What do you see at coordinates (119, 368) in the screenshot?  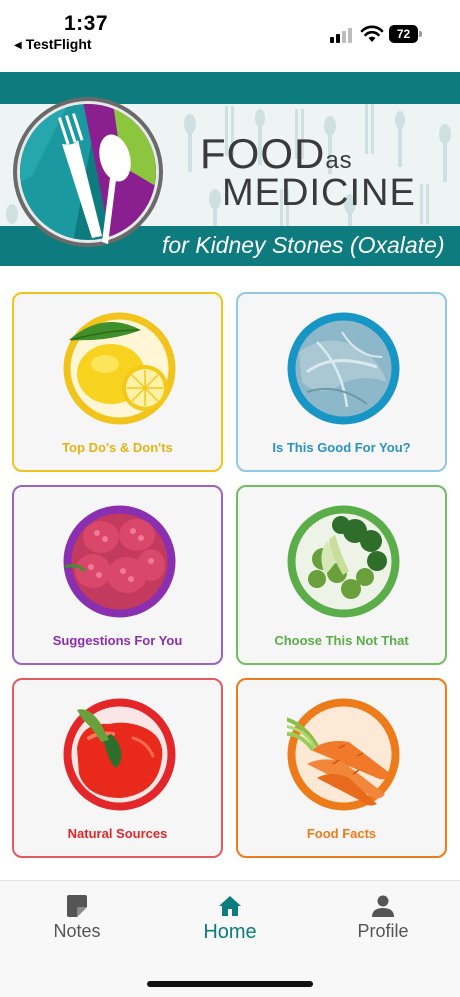 I see `lemon-image` at bounding box center [119, 368].